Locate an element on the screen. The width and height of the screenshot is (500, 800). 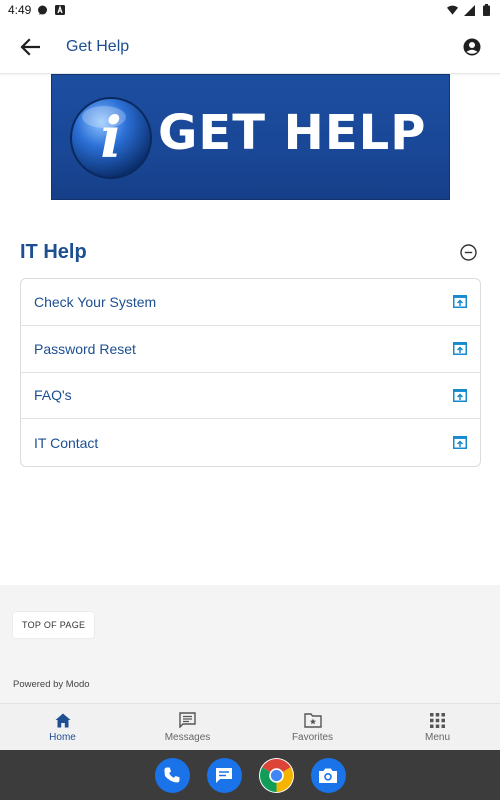
section-title: IT Help is located at coordinates (53, 251).